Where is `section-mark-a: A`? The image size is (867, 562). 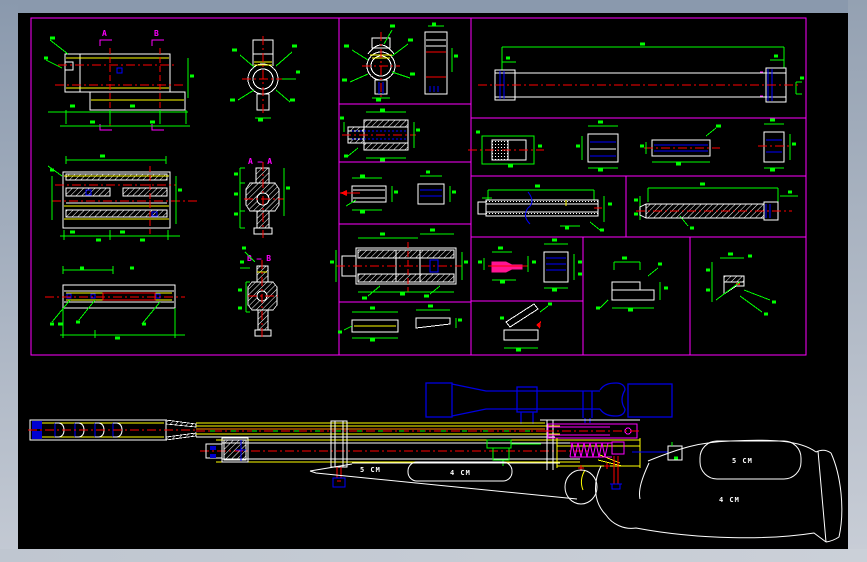 section-mark-a: A is located at coordinates (104, 33).